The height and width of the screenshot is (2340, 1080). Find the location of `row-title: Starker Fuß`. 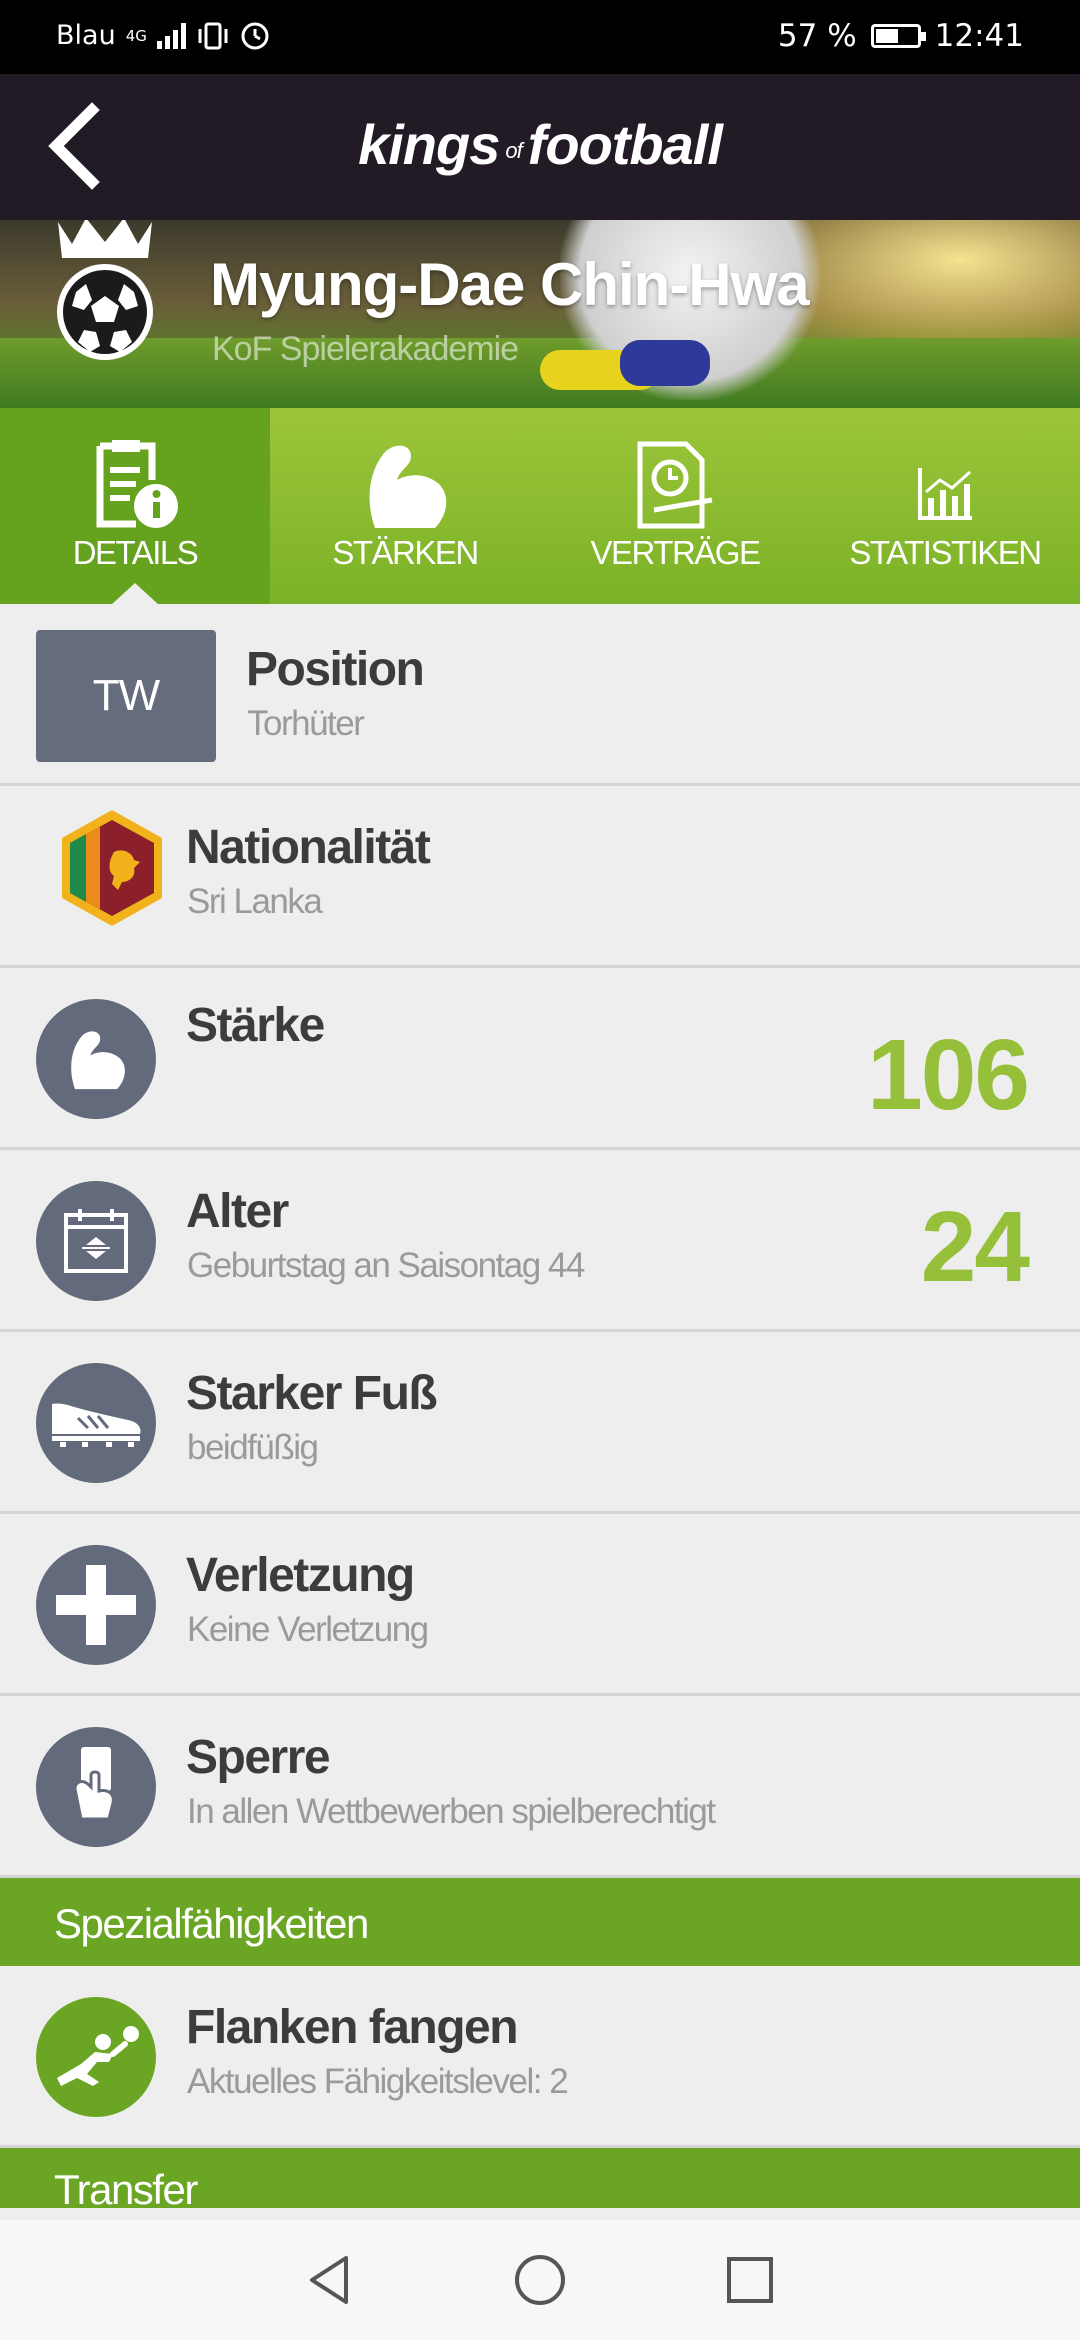

row-title: Starker Fuß is located at coordinates (312, 1393).